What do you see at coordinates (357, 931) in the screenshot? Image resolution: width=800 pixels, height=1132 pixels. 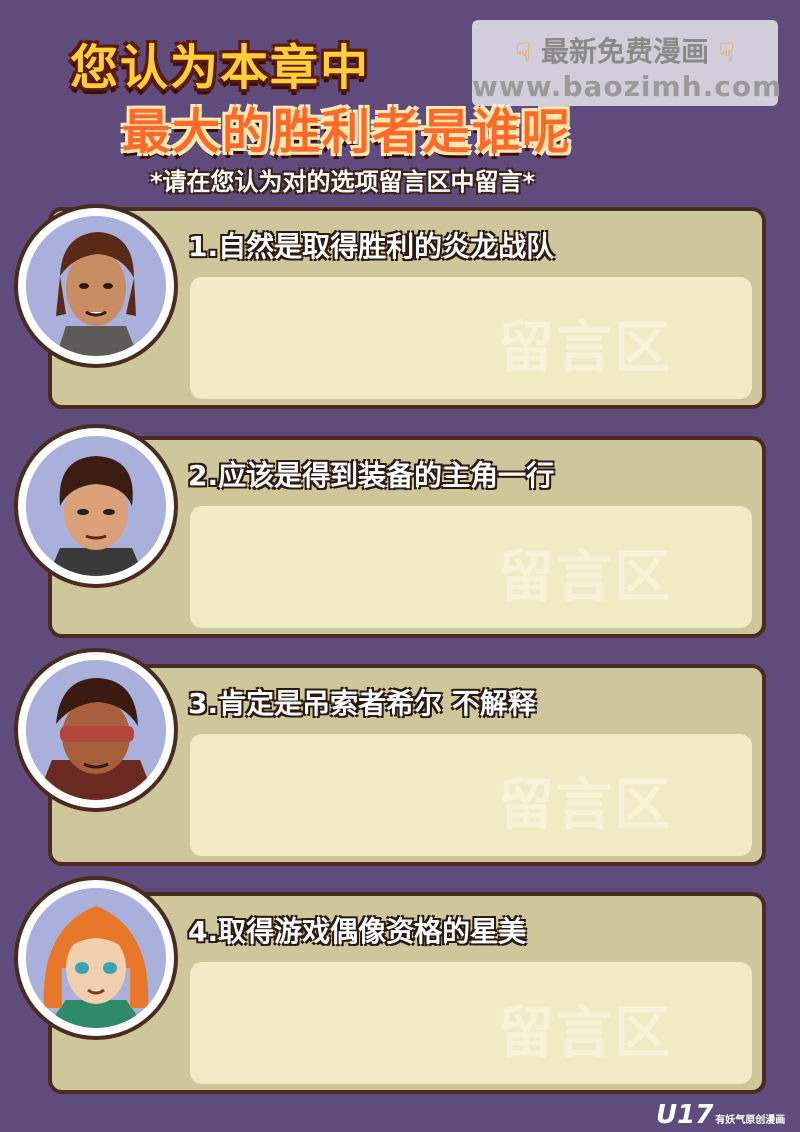 I see `option-label: 4.取得游戏偶像资格的星美` at bounding box center [357, 931].